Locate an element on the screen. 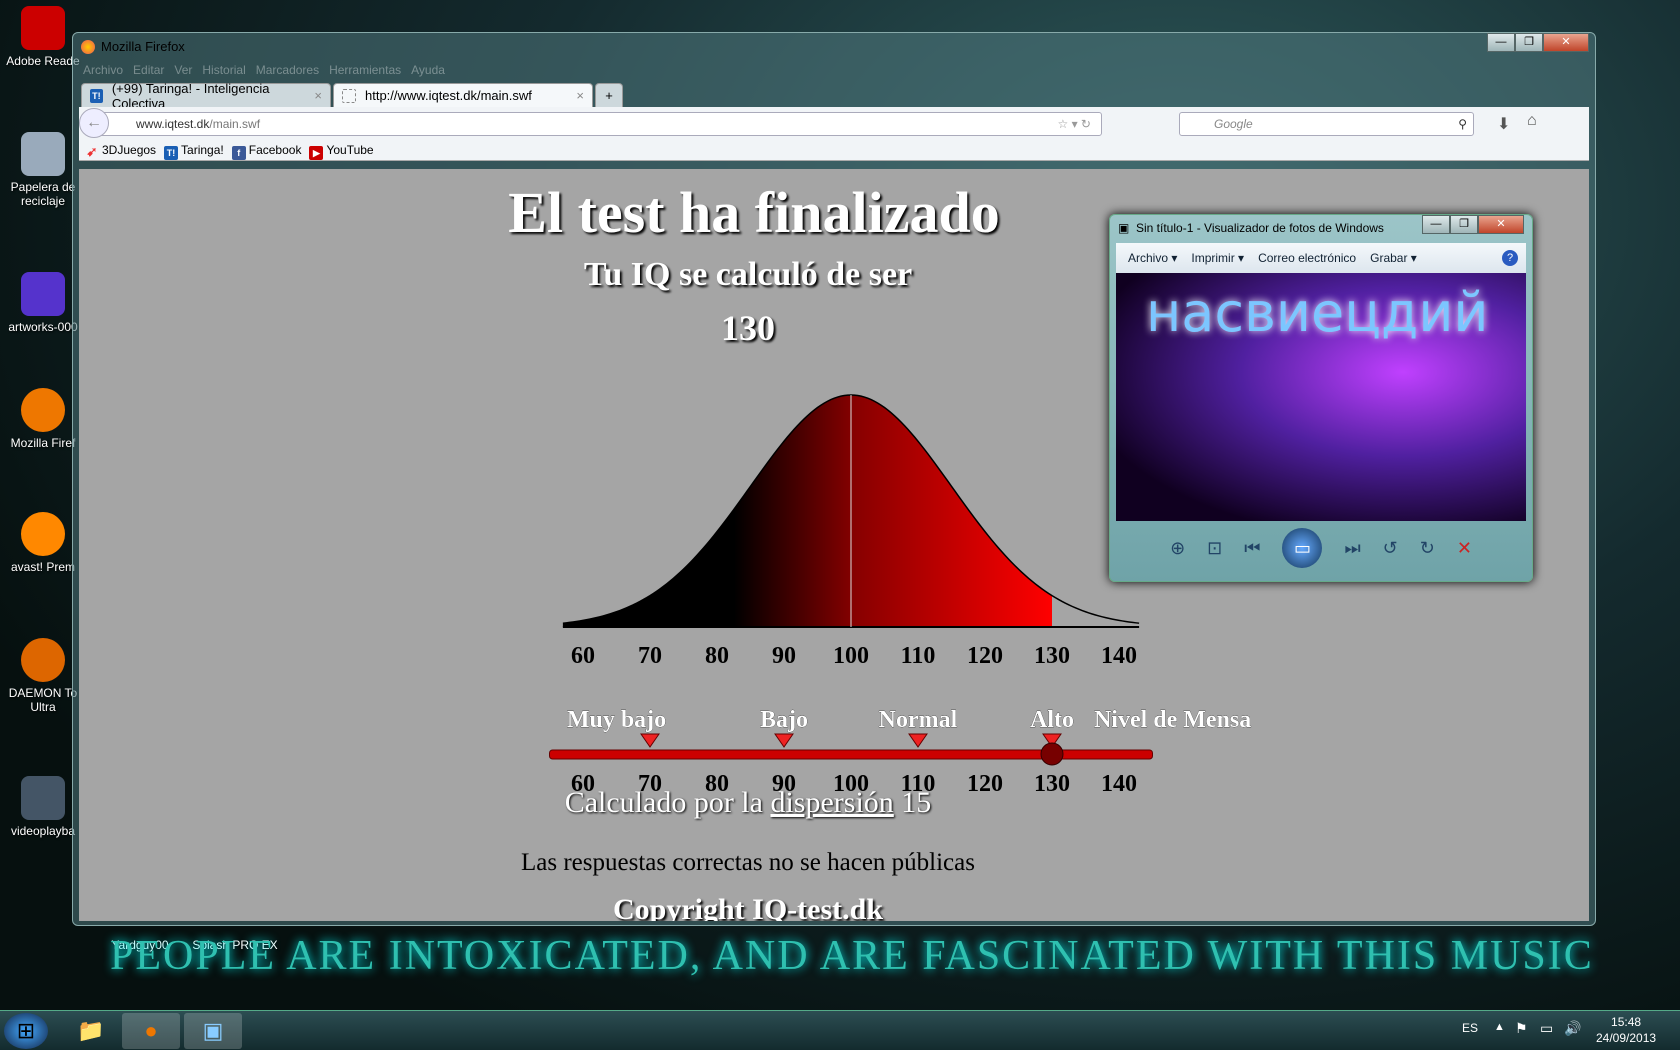  filled-area is located at coordinates (807, 511).